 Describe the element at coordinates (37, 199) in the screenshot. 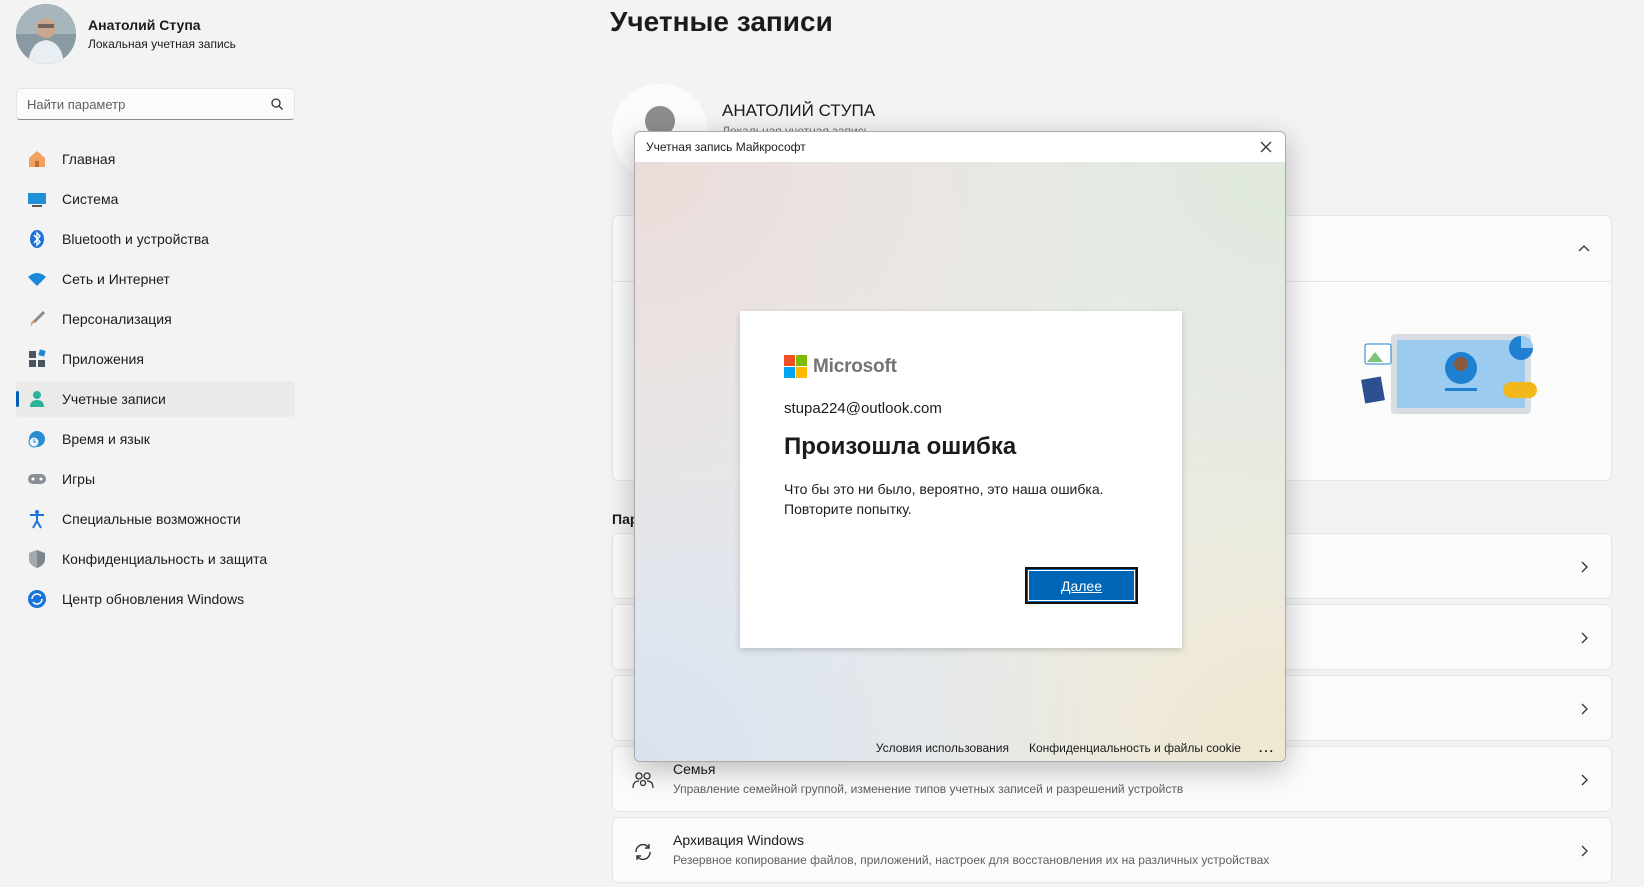

I see `monitor-icon` at that location.